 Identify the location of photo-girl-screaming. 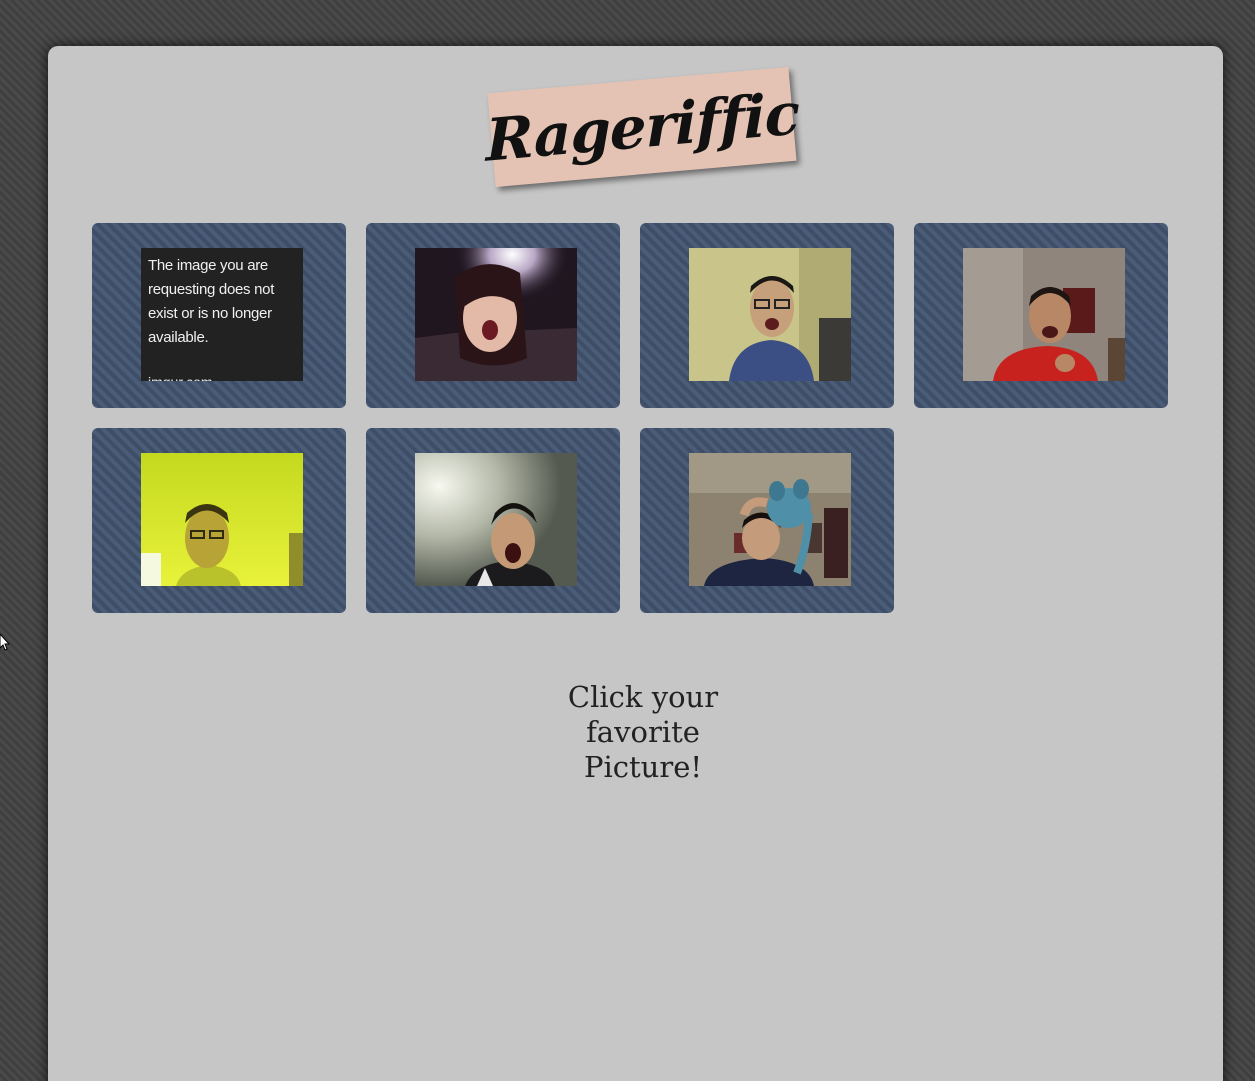
(496, 314).